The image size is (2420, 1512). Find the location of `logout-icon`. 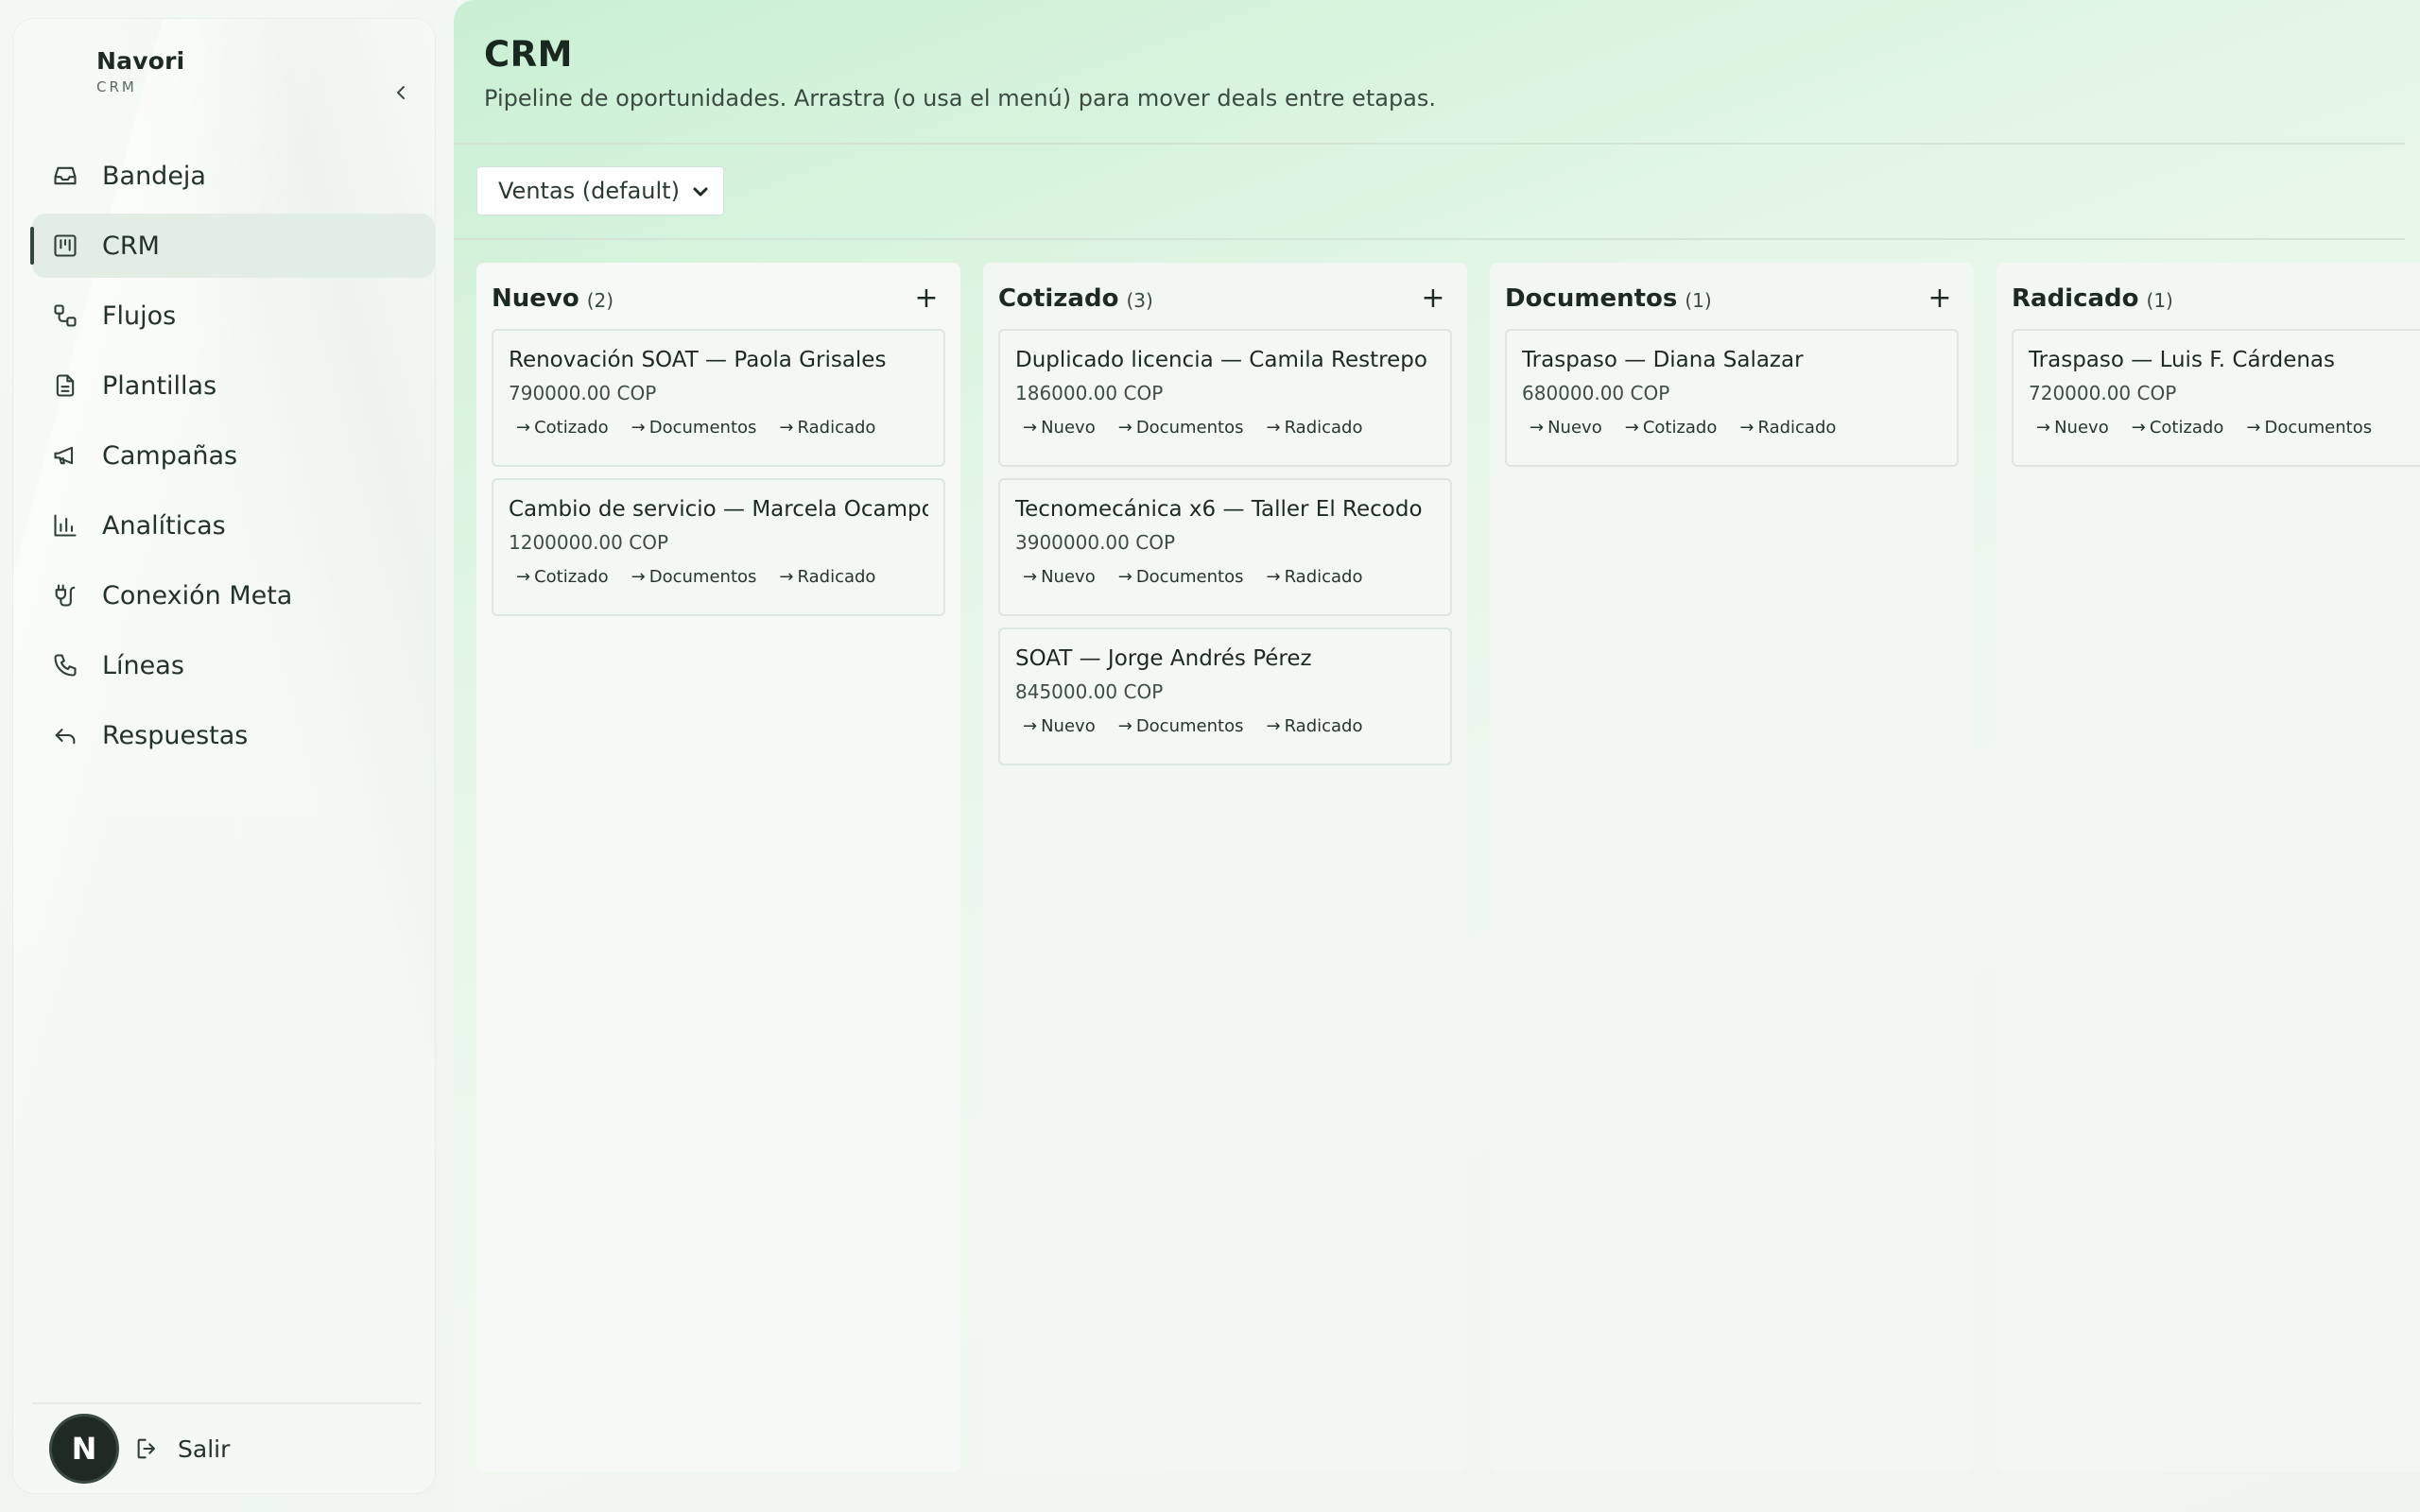

logout-icon is located at coordinates (146, 1448).